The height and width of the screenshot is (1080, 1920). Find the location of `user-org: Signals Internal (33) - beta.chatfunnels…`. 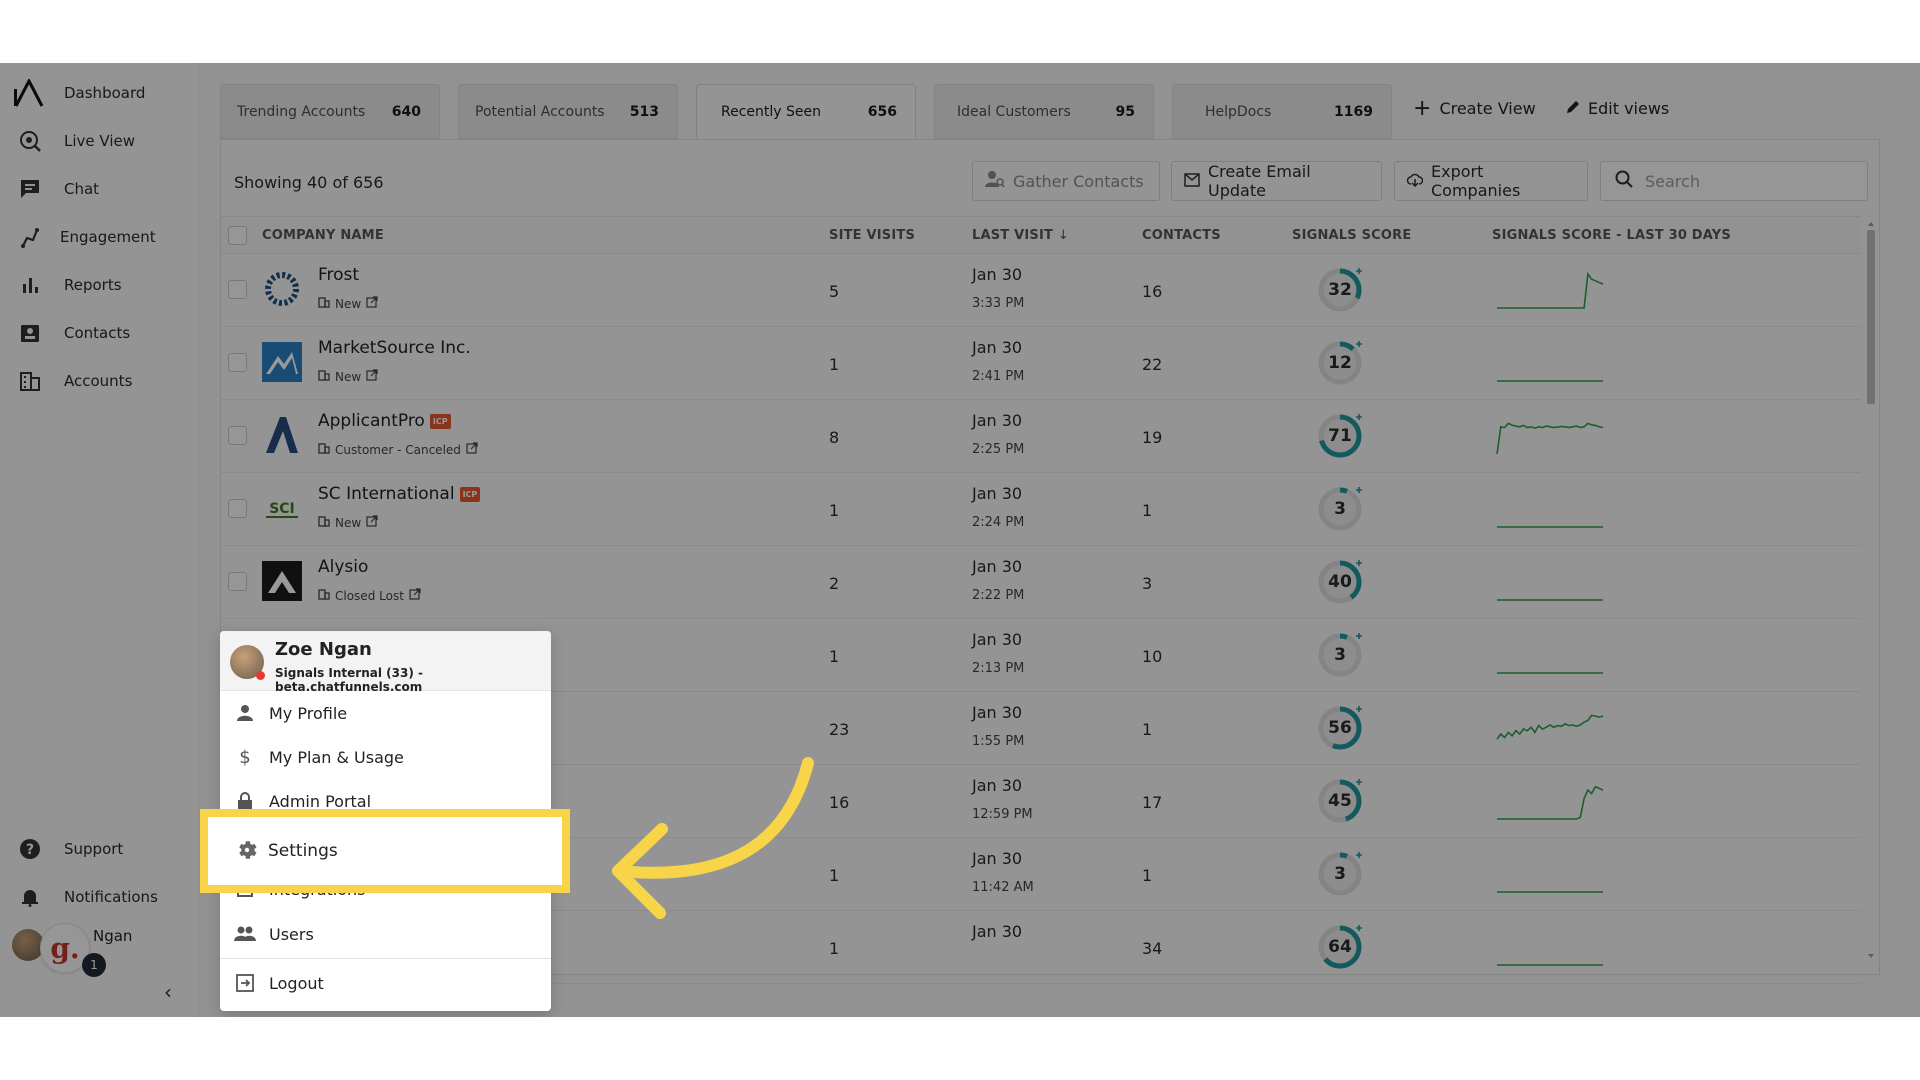

user-org: Signals Internal (33) - beta.chatfunnels… is located at coordinates (349, 680).